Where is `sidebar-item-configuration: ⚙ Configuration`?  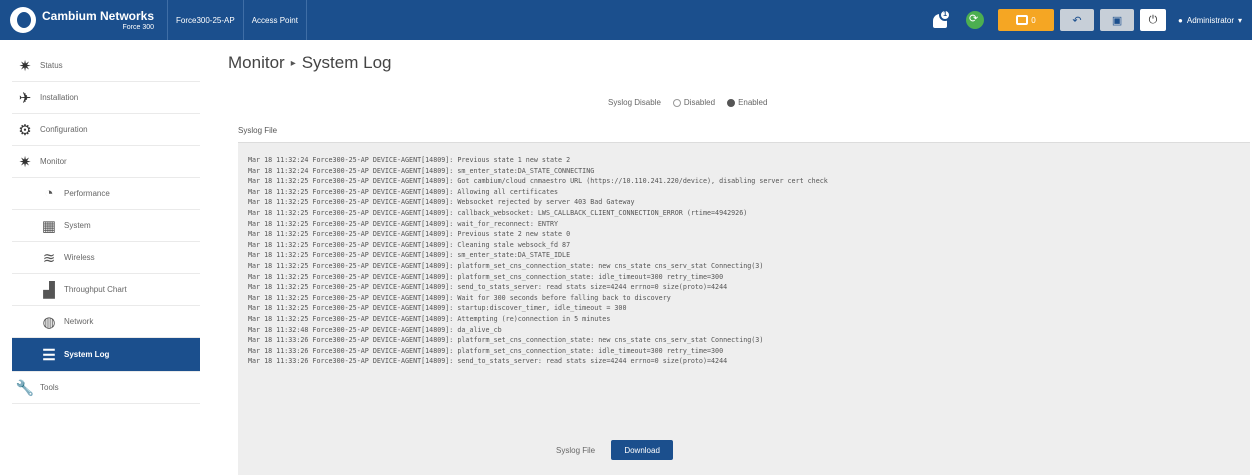 sidebar-item-configuration: ⚙ Configuration is located at coordinates (106, 130).